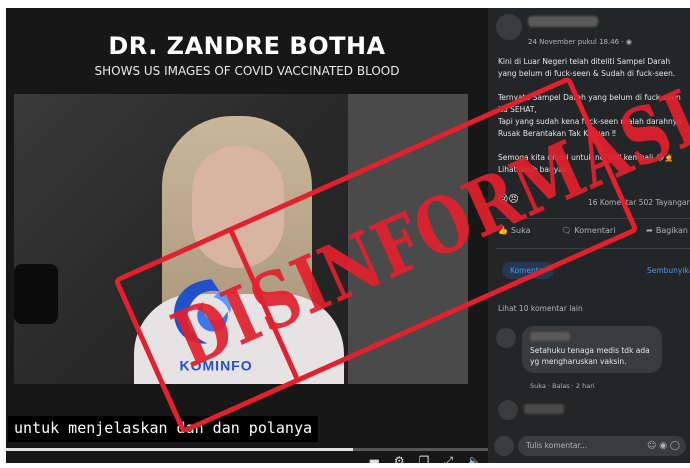 The width and height of the screenshot is (690, 468). I want to click on volume-icon: 🔈, so click(474, 458).